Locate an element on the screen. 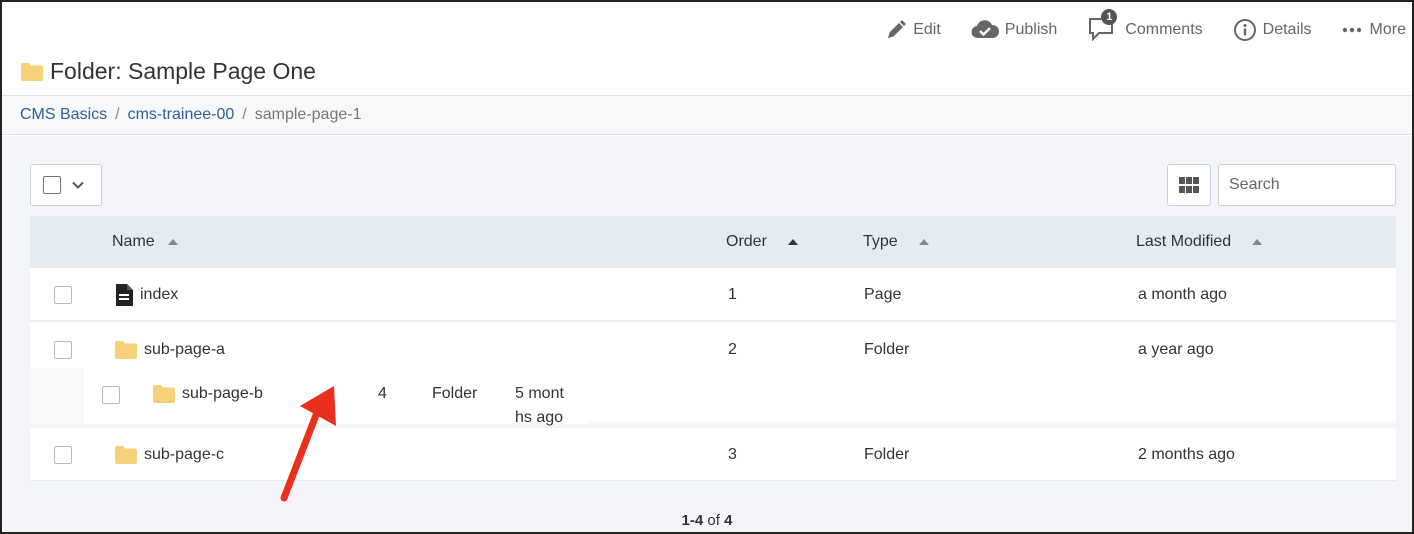  row-name: index is located at coordinates (146, 294).